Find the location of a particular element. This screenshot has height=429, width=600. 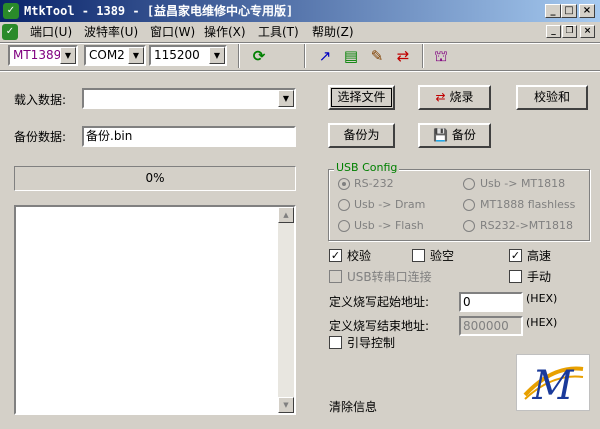

minimize-button: _ is located at coordinates (553, 11).